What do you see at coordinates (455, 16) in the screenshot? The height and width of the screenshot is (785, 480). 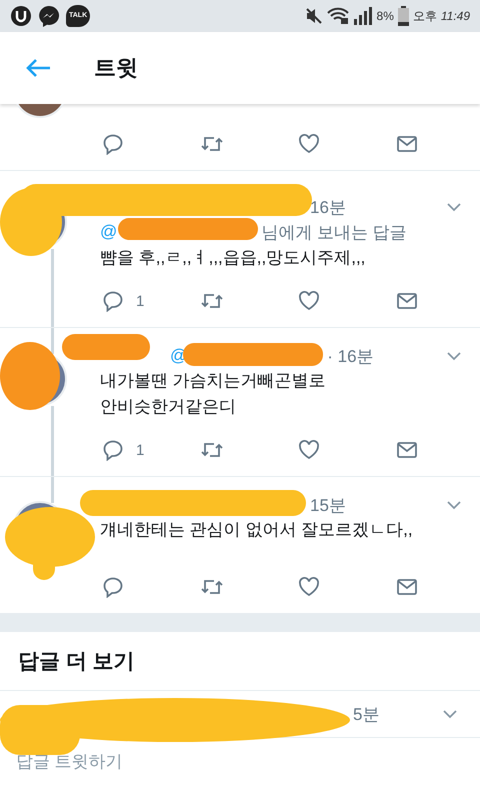 I see `clock-time: 11:49` at bounding box center [455, 16].